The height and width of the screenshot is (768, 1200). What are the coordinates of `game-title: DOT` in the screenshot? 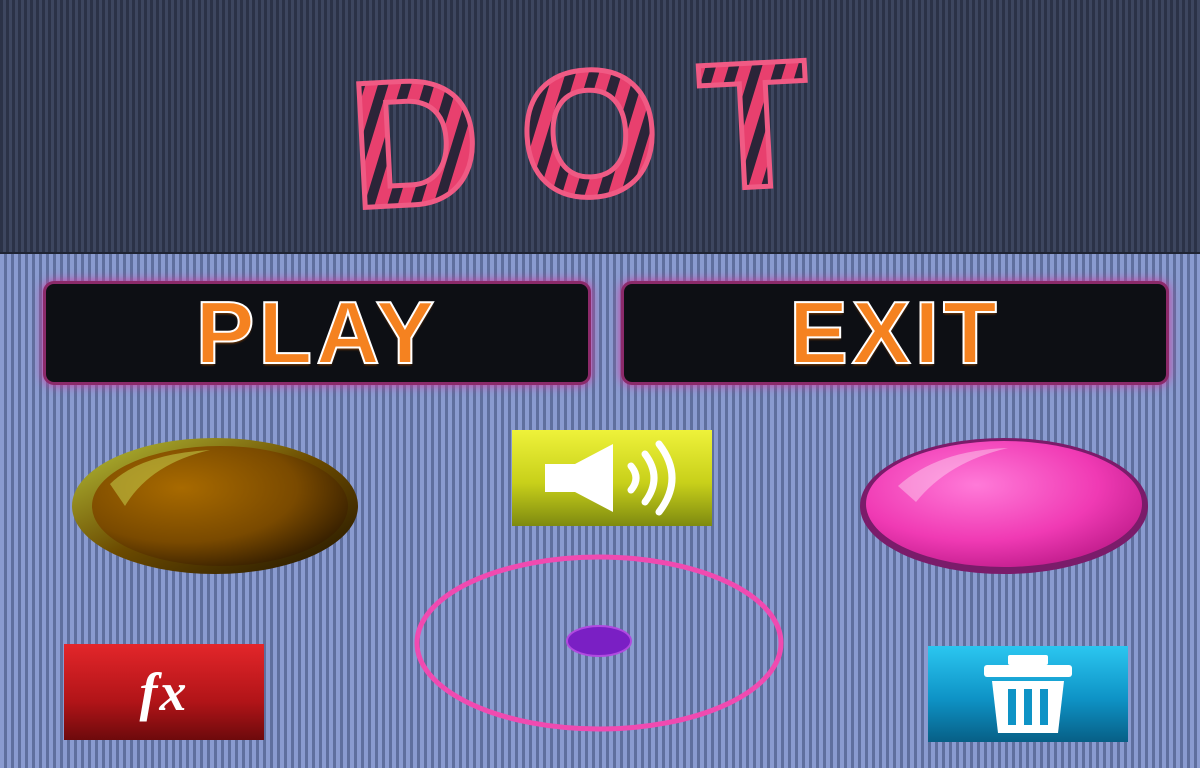 It's located at (600, 130).